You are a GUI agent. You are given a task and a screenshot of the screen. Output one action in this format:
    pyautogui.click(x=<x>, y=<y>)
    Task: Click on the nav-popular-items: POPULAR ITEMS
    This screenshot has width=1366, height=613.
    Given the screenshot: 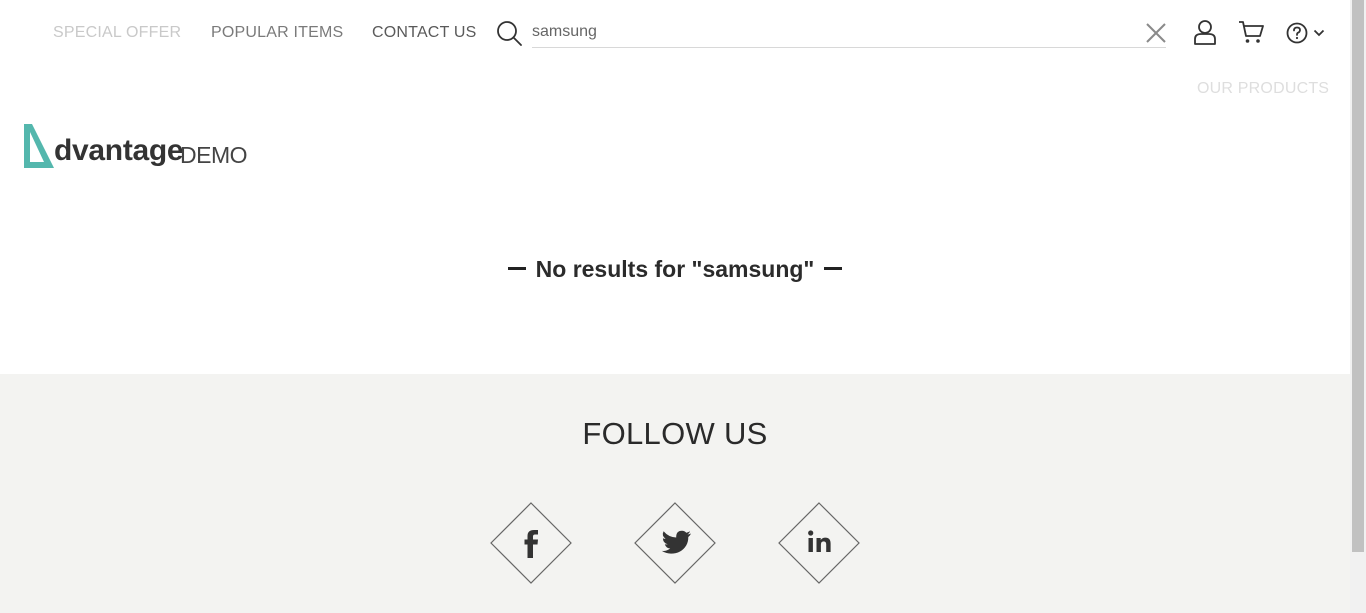 What is the action you would take?
    pyautogui.click(x=277, y=33)
    